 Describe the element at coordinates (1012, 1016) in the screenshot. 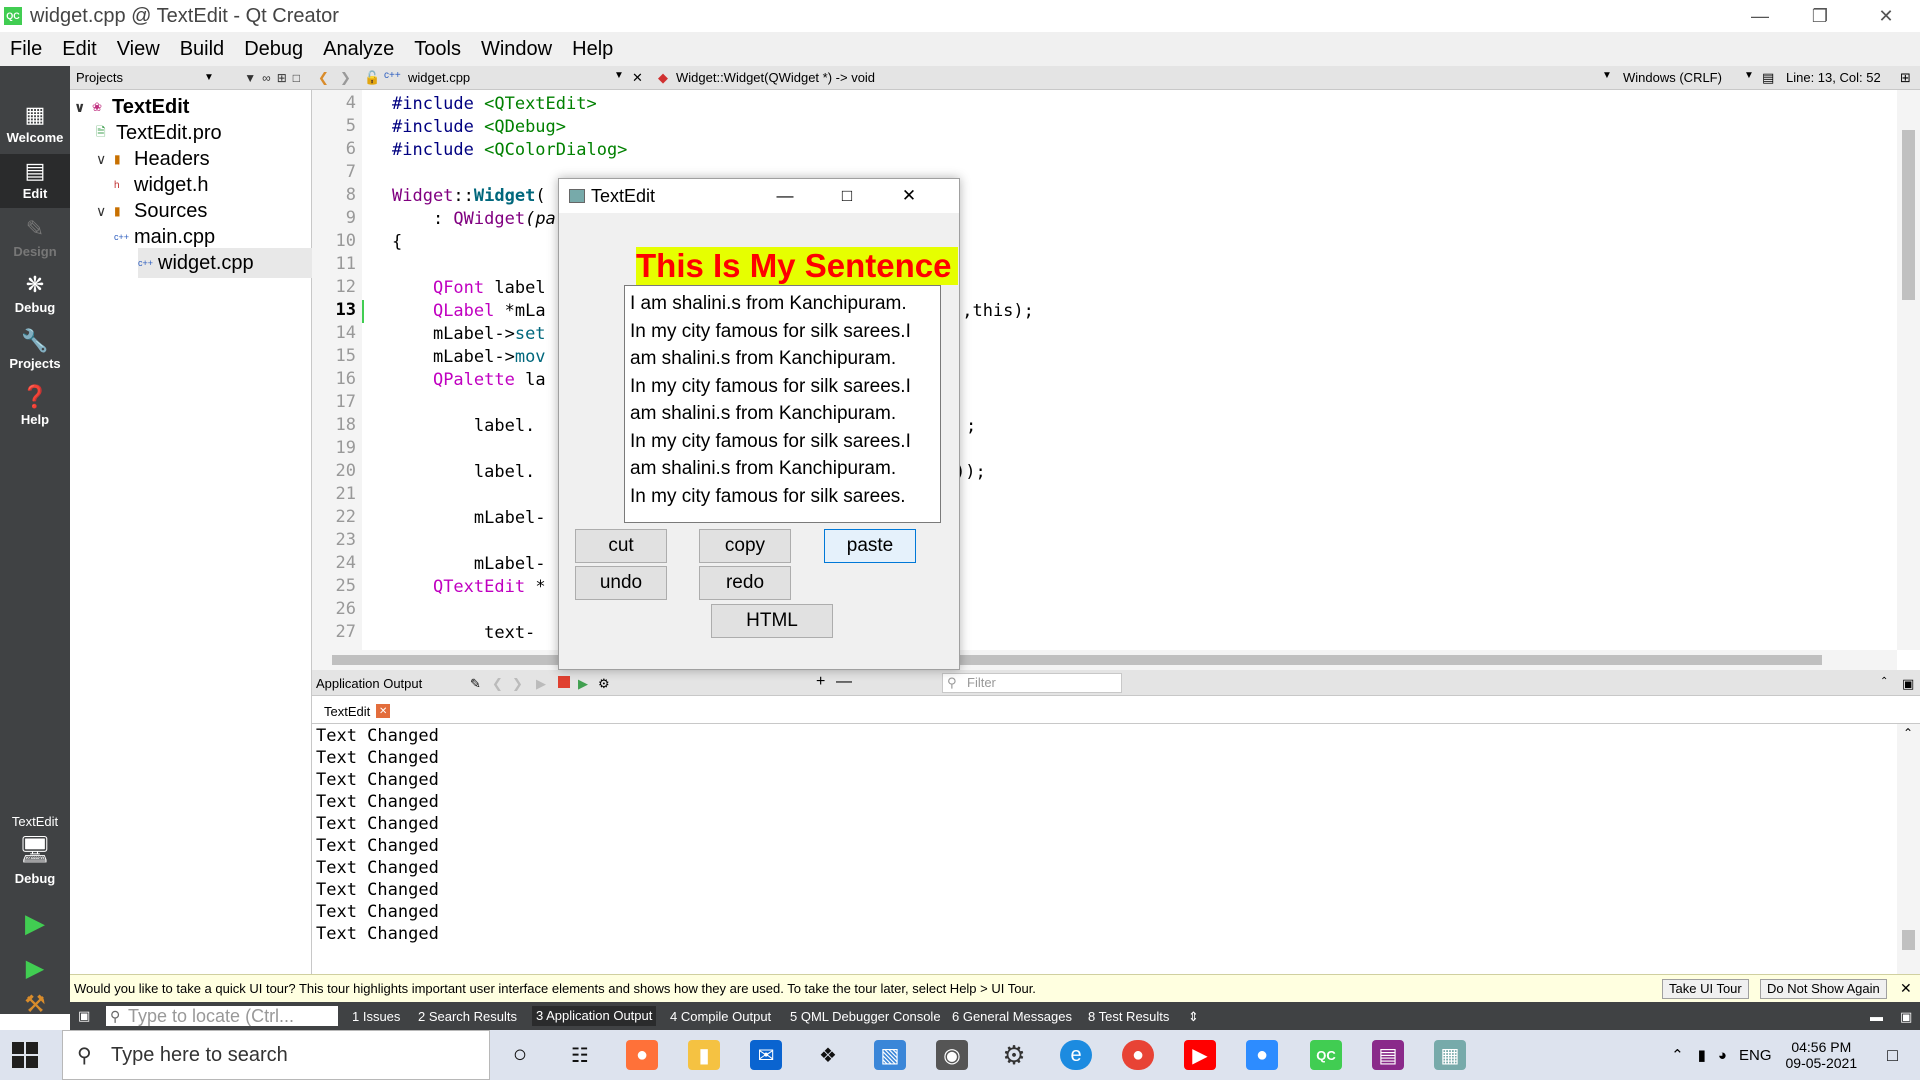

I see `tab-general-messages: 6 General Messages` at that location.